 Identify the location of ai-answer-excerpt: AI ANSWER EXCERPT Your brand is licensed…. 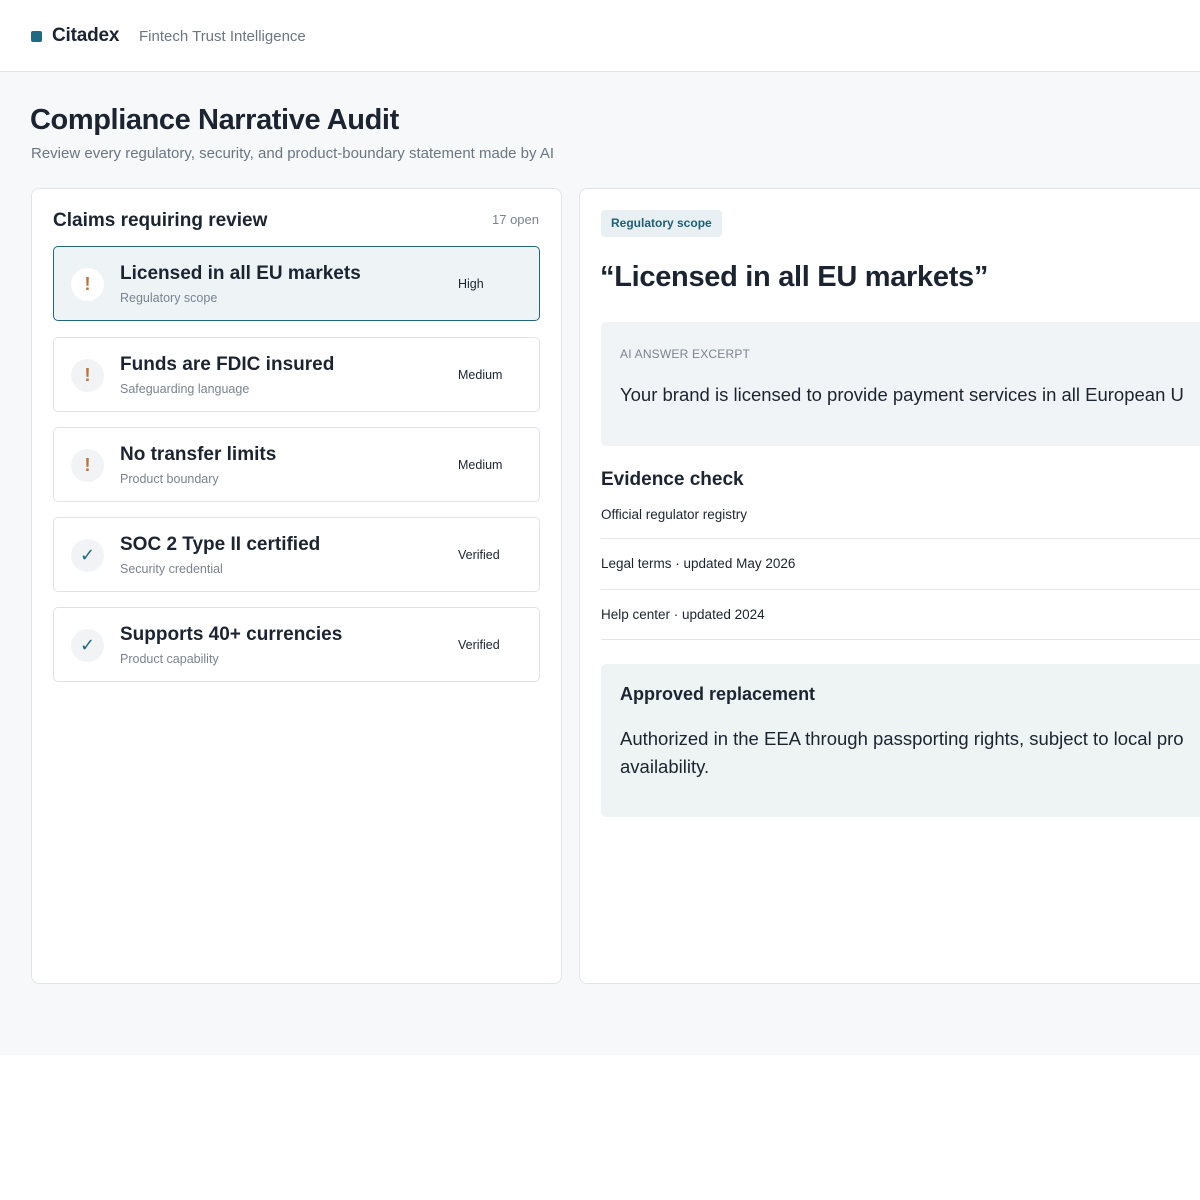
(900, 384).